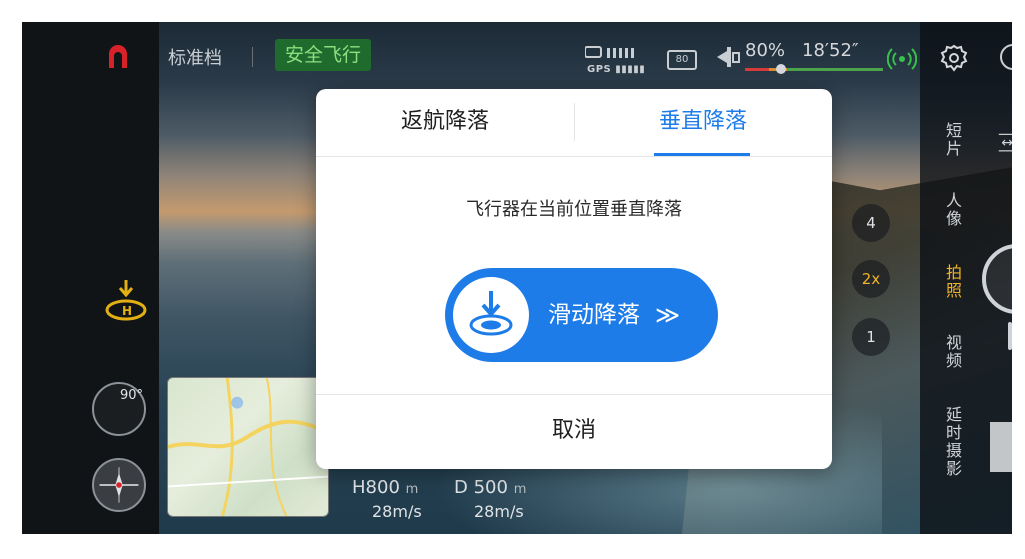 Image resolution: width=1025 pixels, height=559 pixels. I want to click on zoom-option-4: 4, so click(871, 223).